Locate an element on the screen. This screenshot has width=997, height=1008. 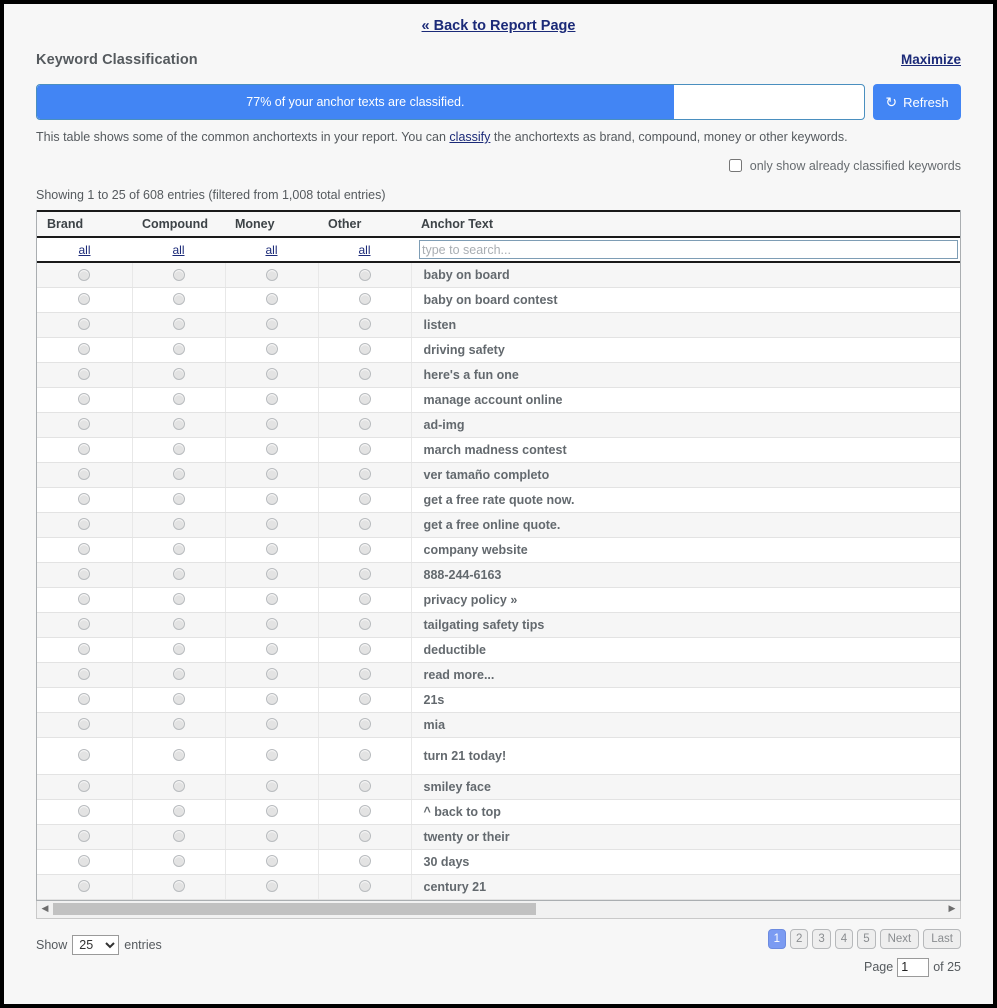
page-number-input is located at coordinates (913, 967).